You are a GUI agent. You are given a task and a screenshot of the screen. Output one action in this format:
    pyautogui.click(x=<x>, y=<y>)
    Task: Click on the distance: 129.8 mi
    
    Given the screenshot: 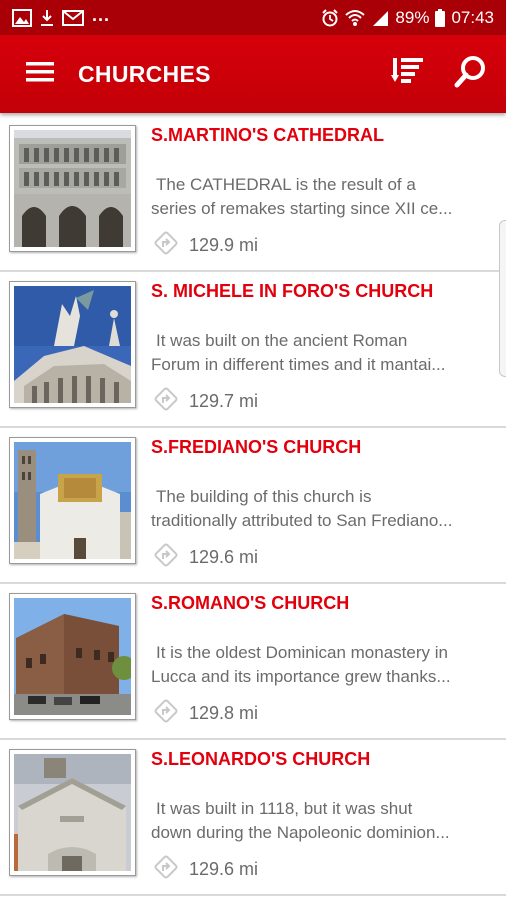 What is the action you would take?
    pyautogui.click(x=205, y=713)
    